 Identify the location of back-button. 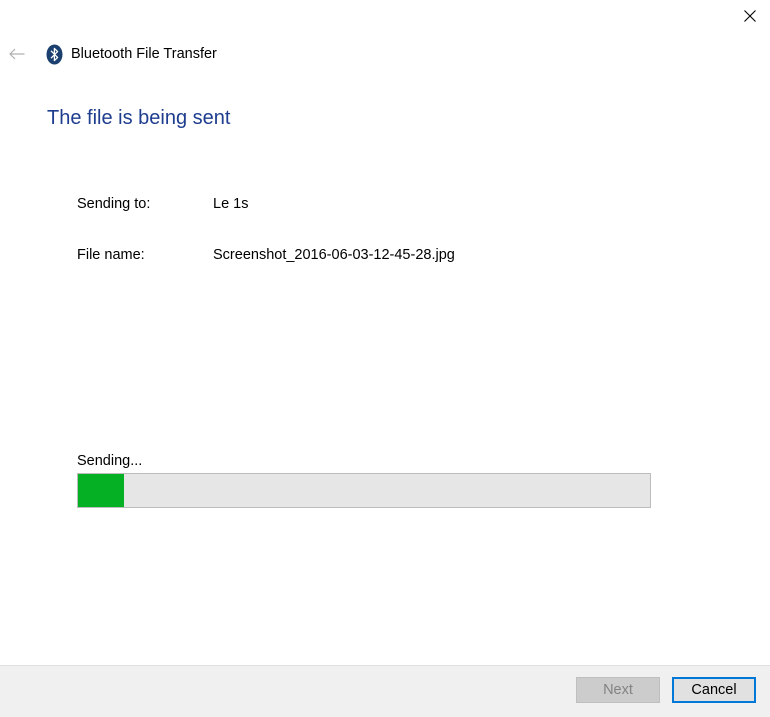
(17, 54).